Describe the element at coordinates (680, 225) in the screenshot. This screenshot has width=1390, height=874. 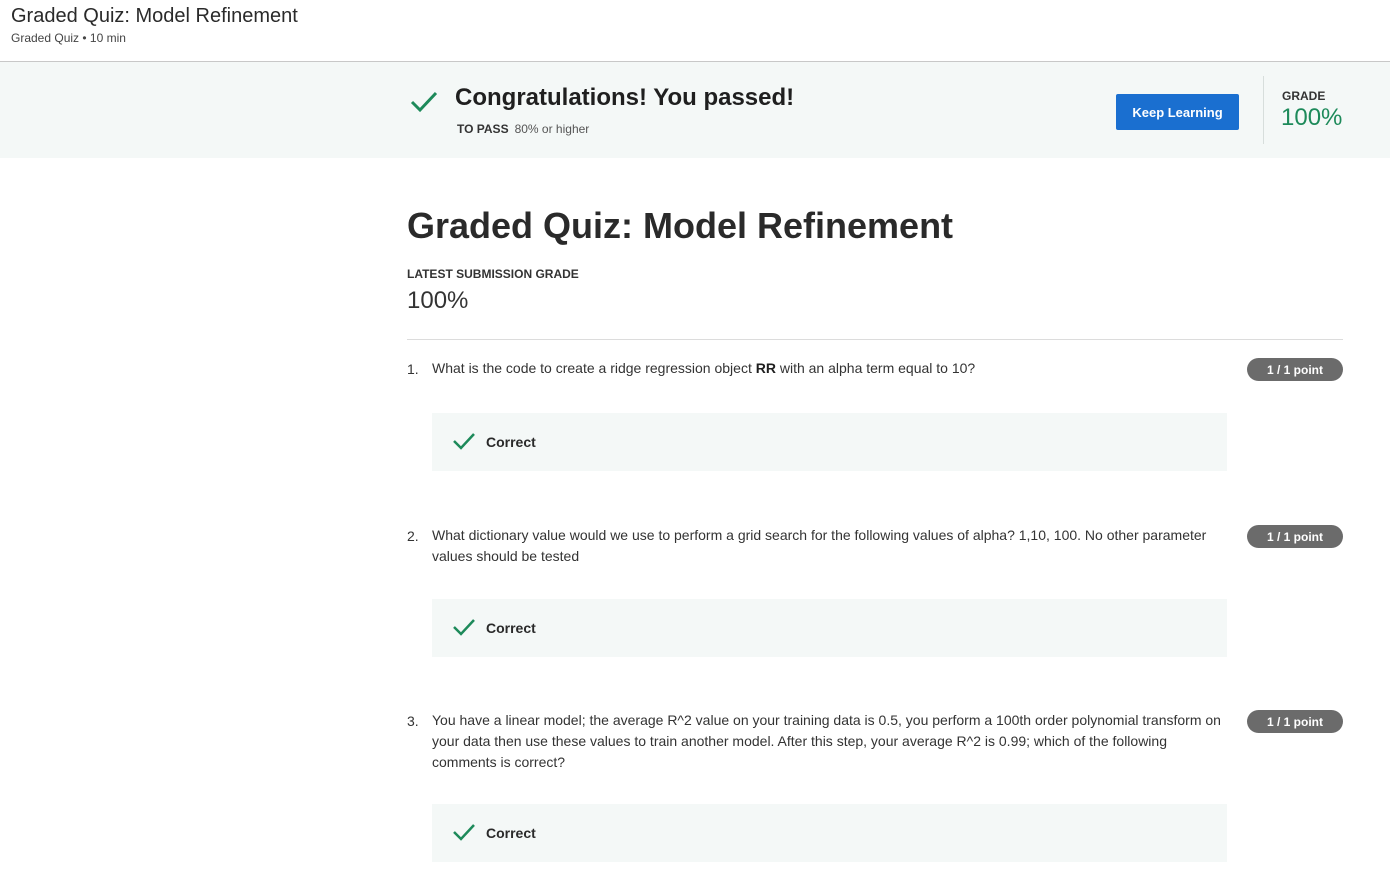
I see `quiz-title: Graded Quiz: Model Refinement` at that location.